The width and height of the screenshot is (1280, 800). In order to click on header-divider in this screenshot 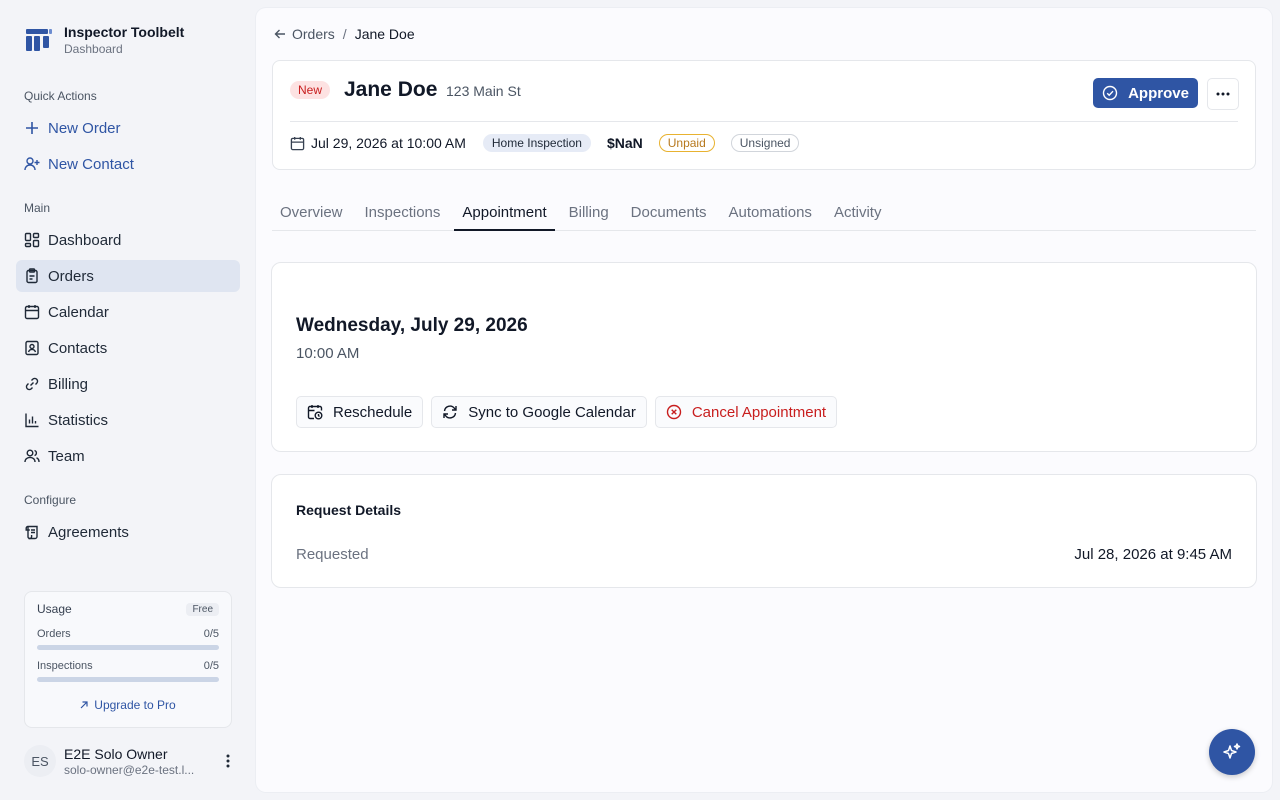, I will do `click(764, 121)`.